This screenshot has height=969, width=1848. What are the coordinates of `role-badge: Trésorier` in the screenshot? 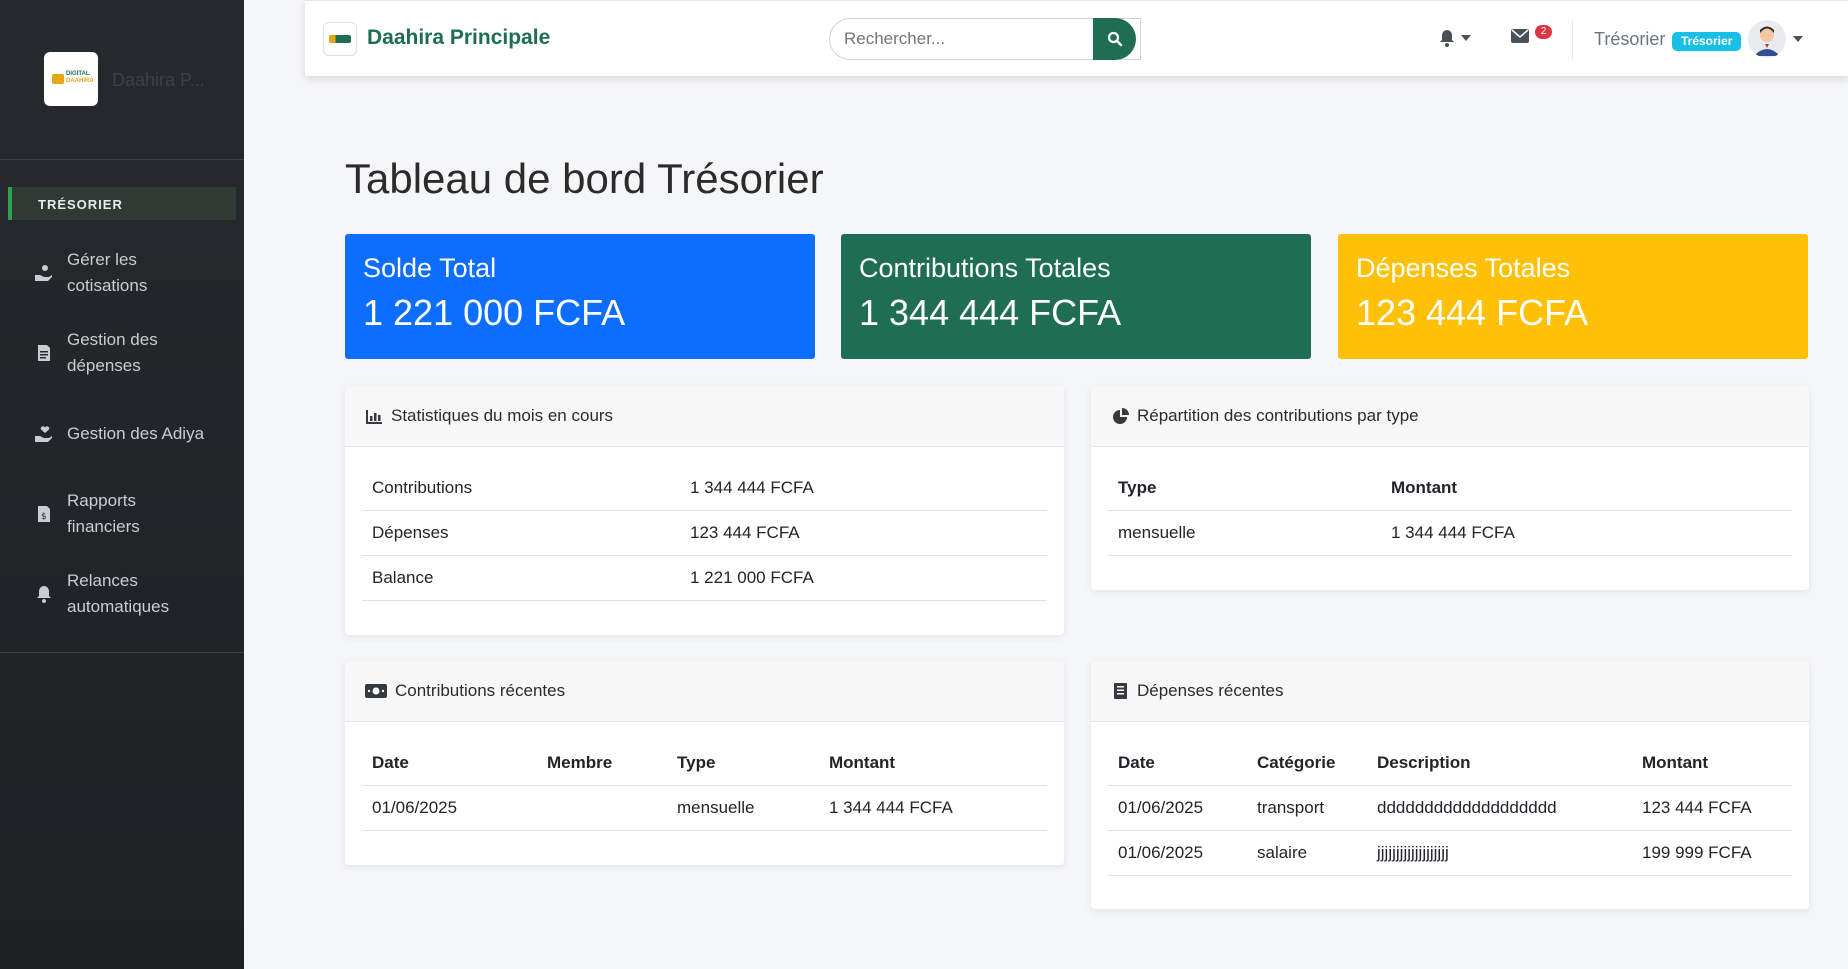 It's located at (1707, 41).